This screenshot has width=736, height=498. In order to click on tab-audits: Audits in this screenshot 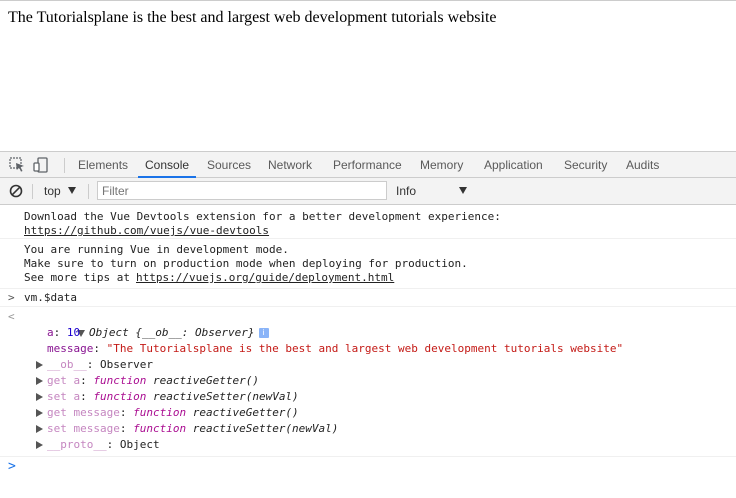, I will do `click(642, 165)`.